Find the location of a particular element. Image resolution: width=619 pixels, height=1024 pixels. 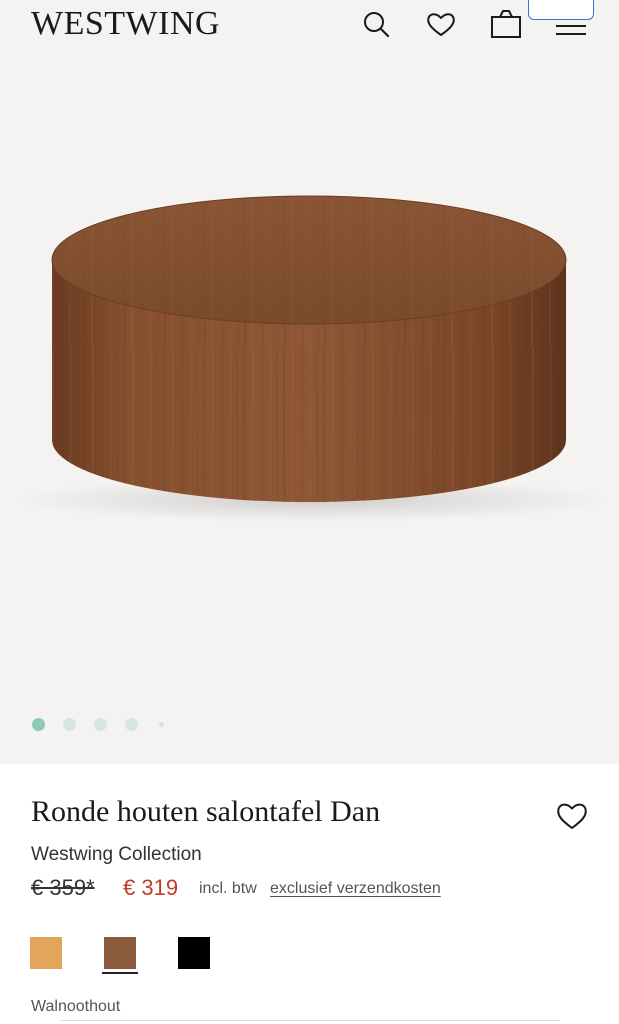

add-to-wishlist-button is located at coordinates (572, 815).